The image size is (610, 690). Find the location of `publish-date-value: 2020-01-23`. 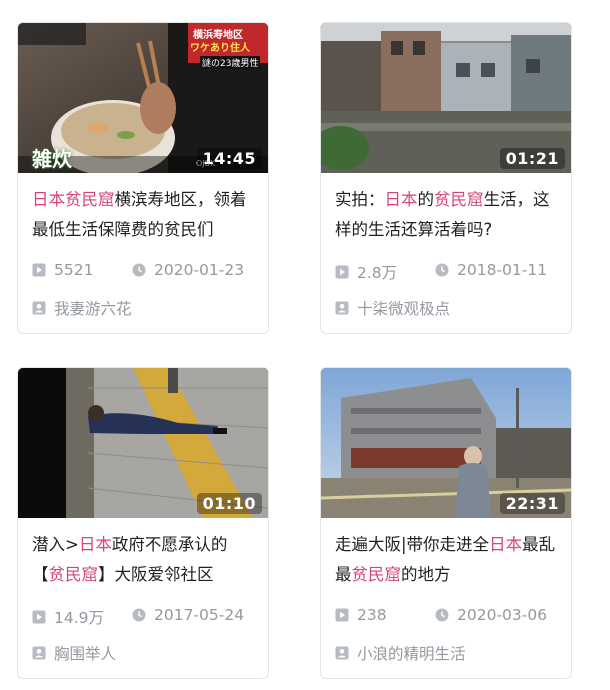

publish-date-value: 2020-01-23 is located at coordinates (199, 270).